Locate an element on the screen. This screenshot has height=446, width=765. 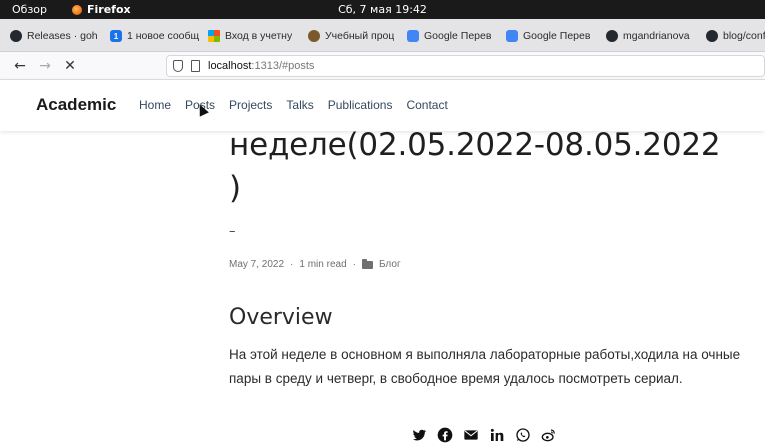
tab-messages: 1 1 новое сообщ is located at coordinates (156, 36).